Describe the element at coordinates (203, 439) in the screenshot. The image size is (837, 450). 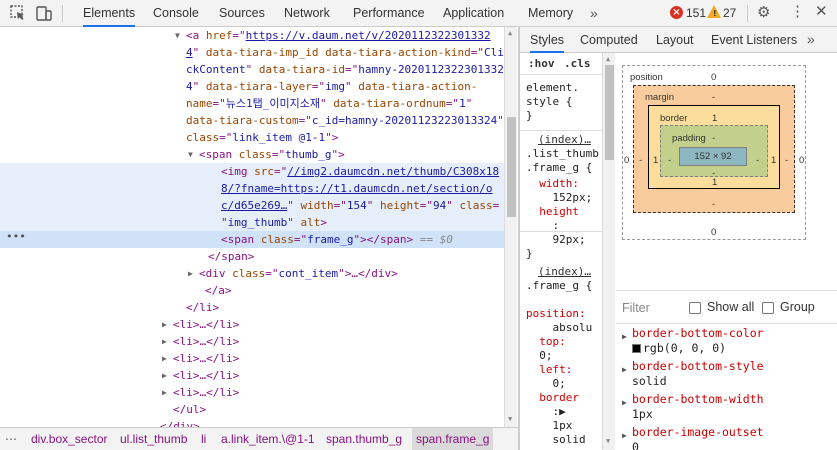
I see `breadcrumb-item: li` at that location.